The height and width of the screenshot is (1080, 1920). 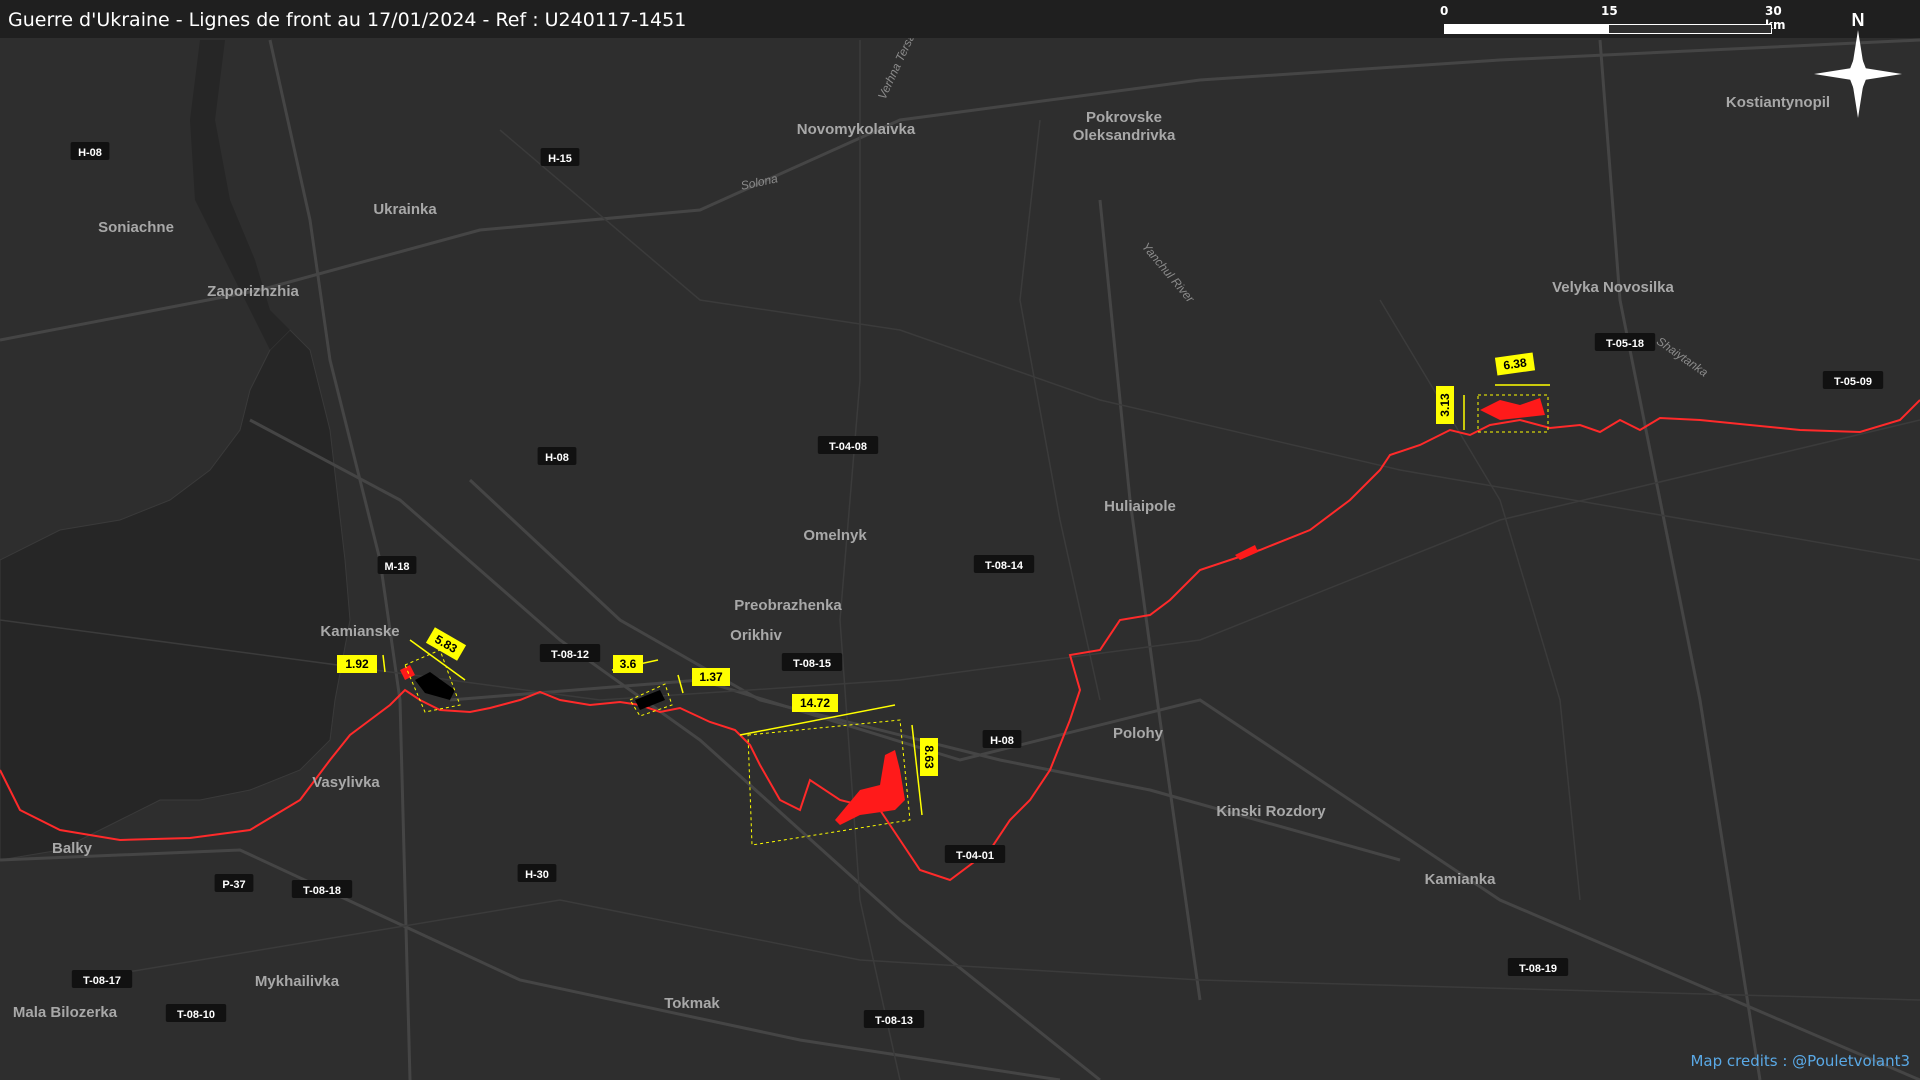 What do you see at coordinates (628, 664) in the screenshot?
I see `measure-label: 3.6` at bounding box center [628, 664].